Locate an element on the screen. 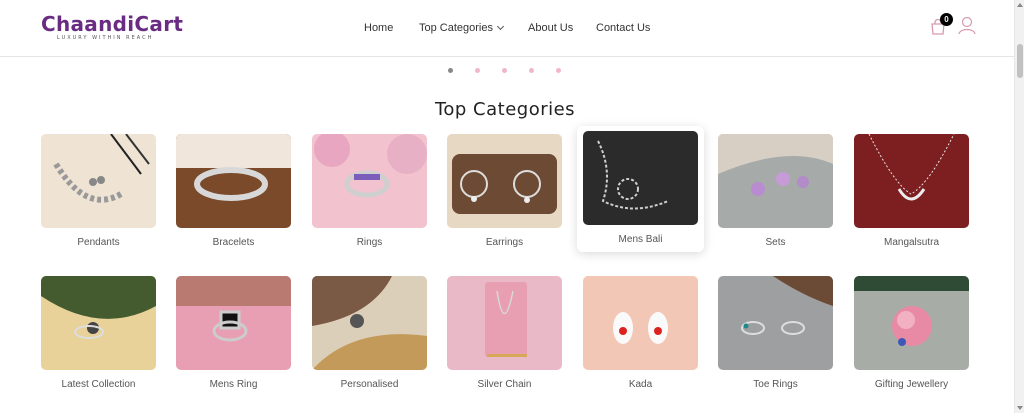  category-label: Toe Rings is located at coordinates (775, 384).